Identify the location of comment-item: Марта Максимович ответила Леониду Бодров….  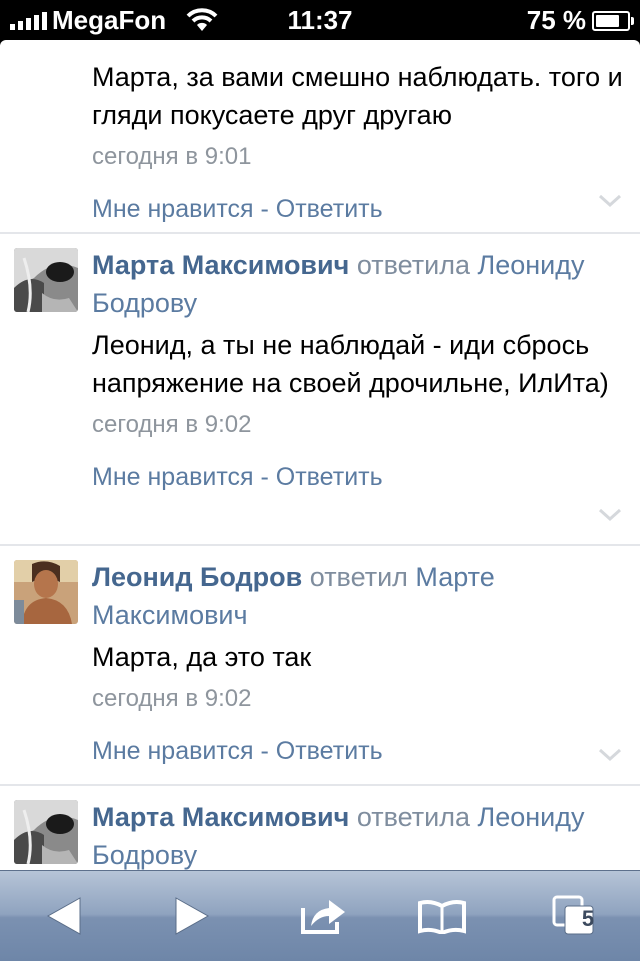
(320, 828).